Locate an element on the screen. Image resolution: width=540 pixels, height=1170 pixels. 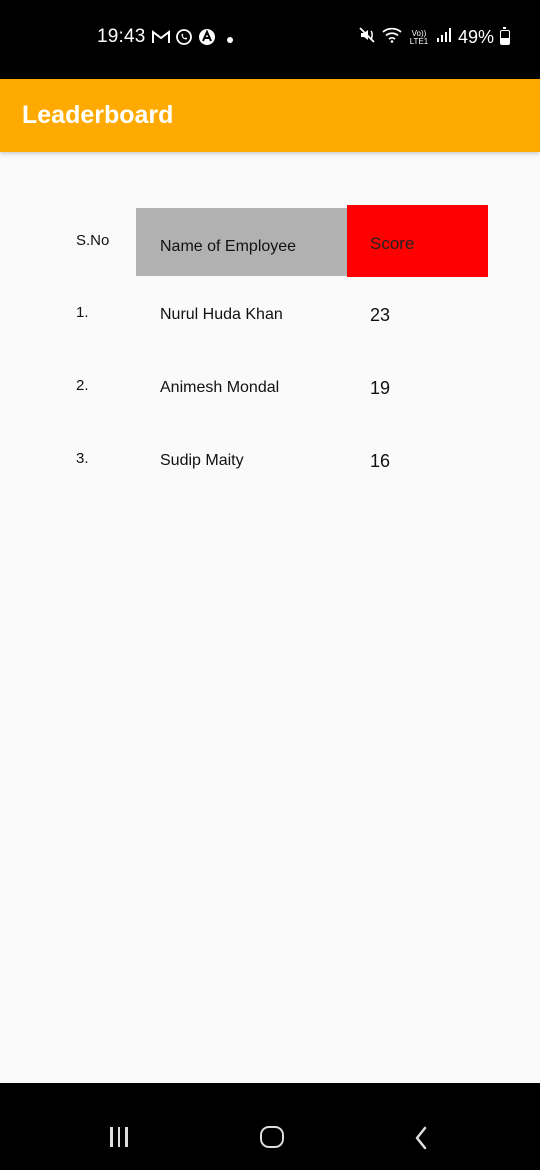
table-row: 1. Nurul Huda Khan 23 is located at coordinates (270, 324).